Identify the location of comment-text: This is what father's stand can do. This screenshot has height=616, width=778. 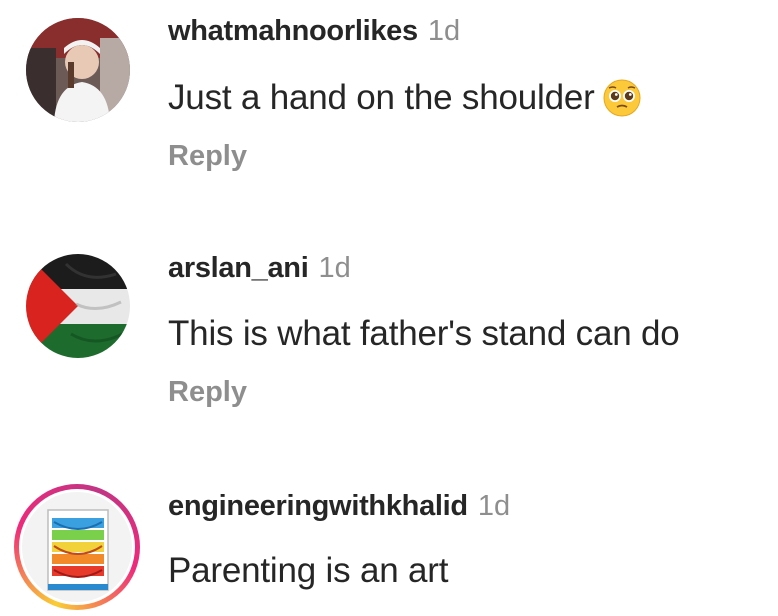
(424, 333).